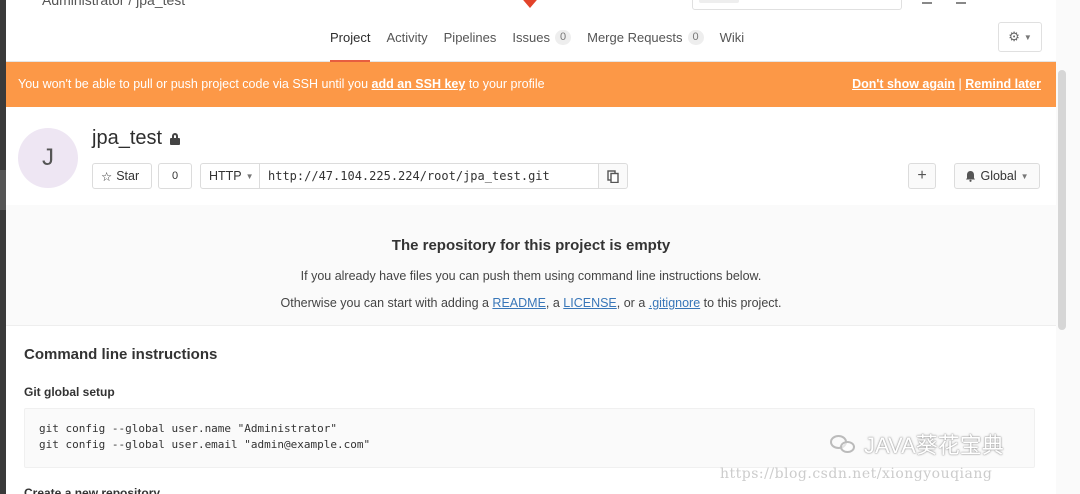 This screenshot has width=1080, height=494. Describe the element at coordinates (856, 474) in the screenshot. I see `watermark-url: https://blog.csdn.net/xiongyouqiang` at that location.